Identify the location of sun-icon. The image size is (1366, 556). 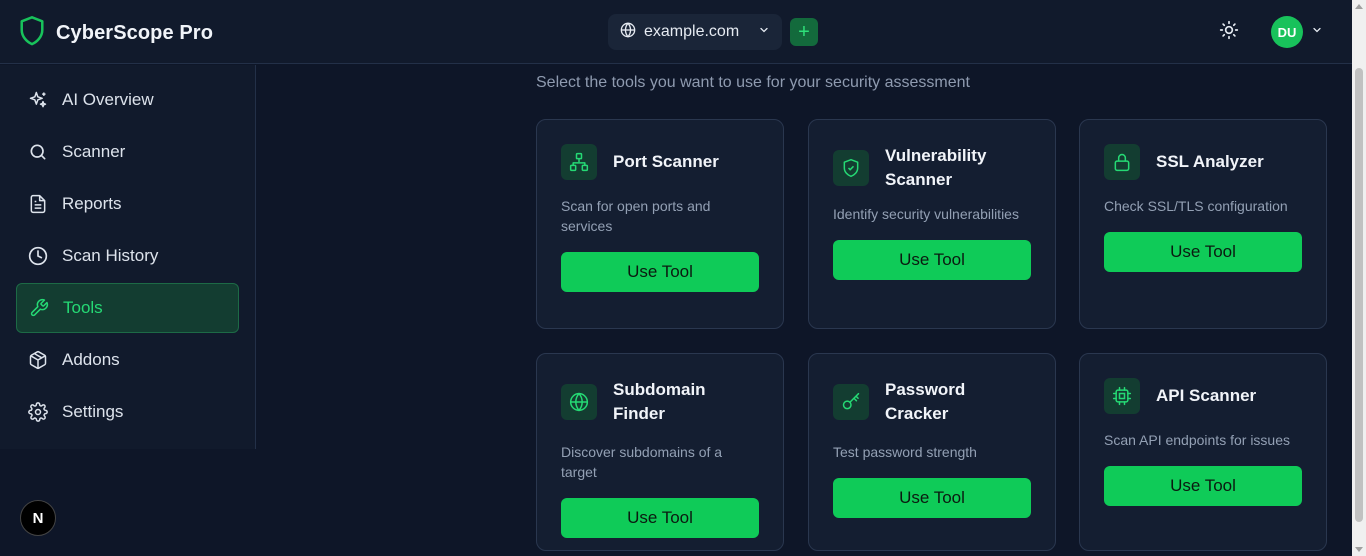
(1229, 32).